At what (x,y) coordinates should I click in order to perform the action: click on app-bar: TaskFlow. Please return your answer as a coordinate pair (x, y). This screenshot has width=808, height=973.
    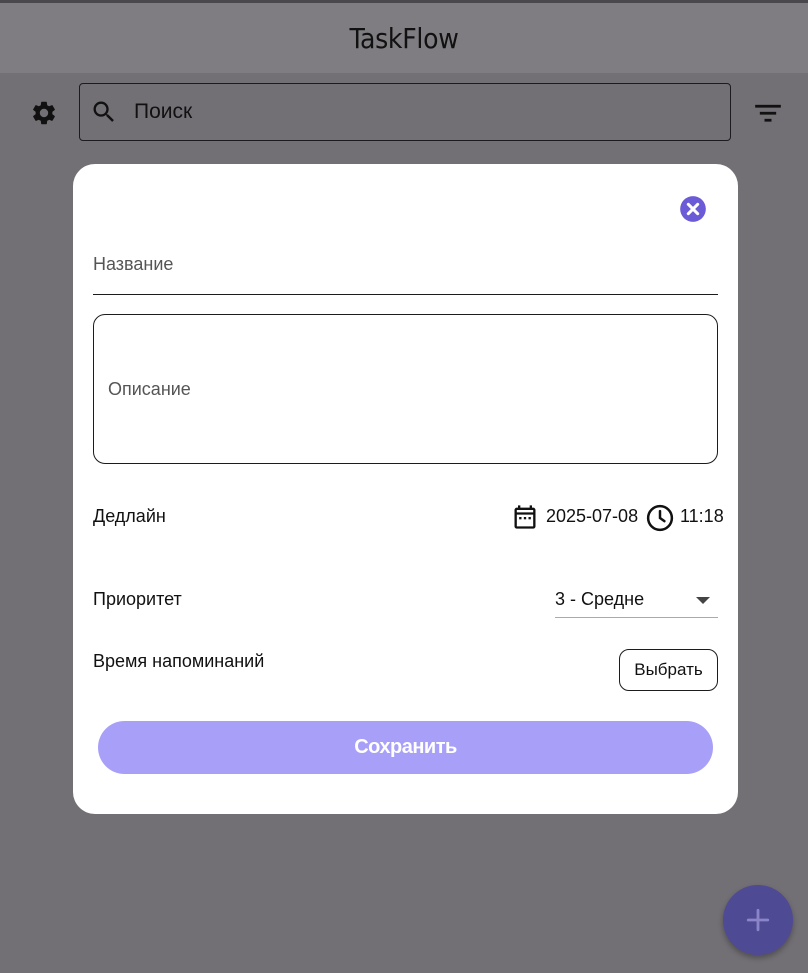
    Looking at the image, I should click on (404, 38).